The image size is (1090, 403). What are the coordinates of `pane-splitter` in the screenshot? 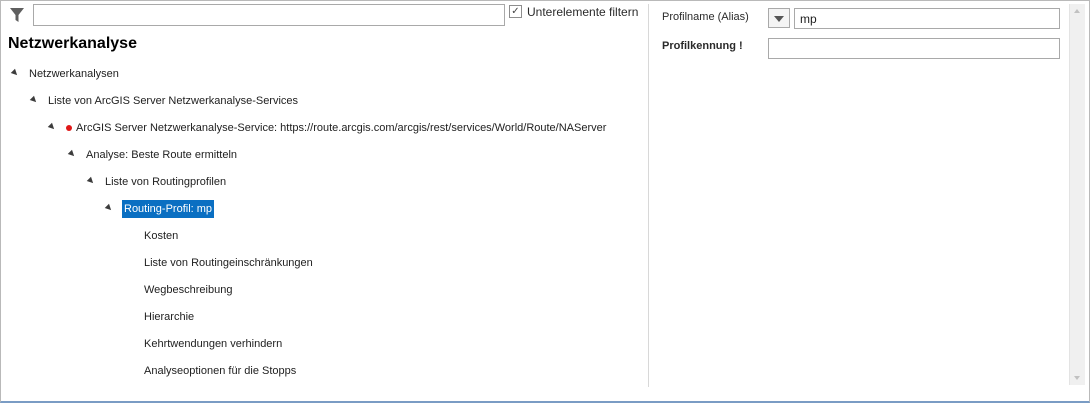 It's located at (648, 195).